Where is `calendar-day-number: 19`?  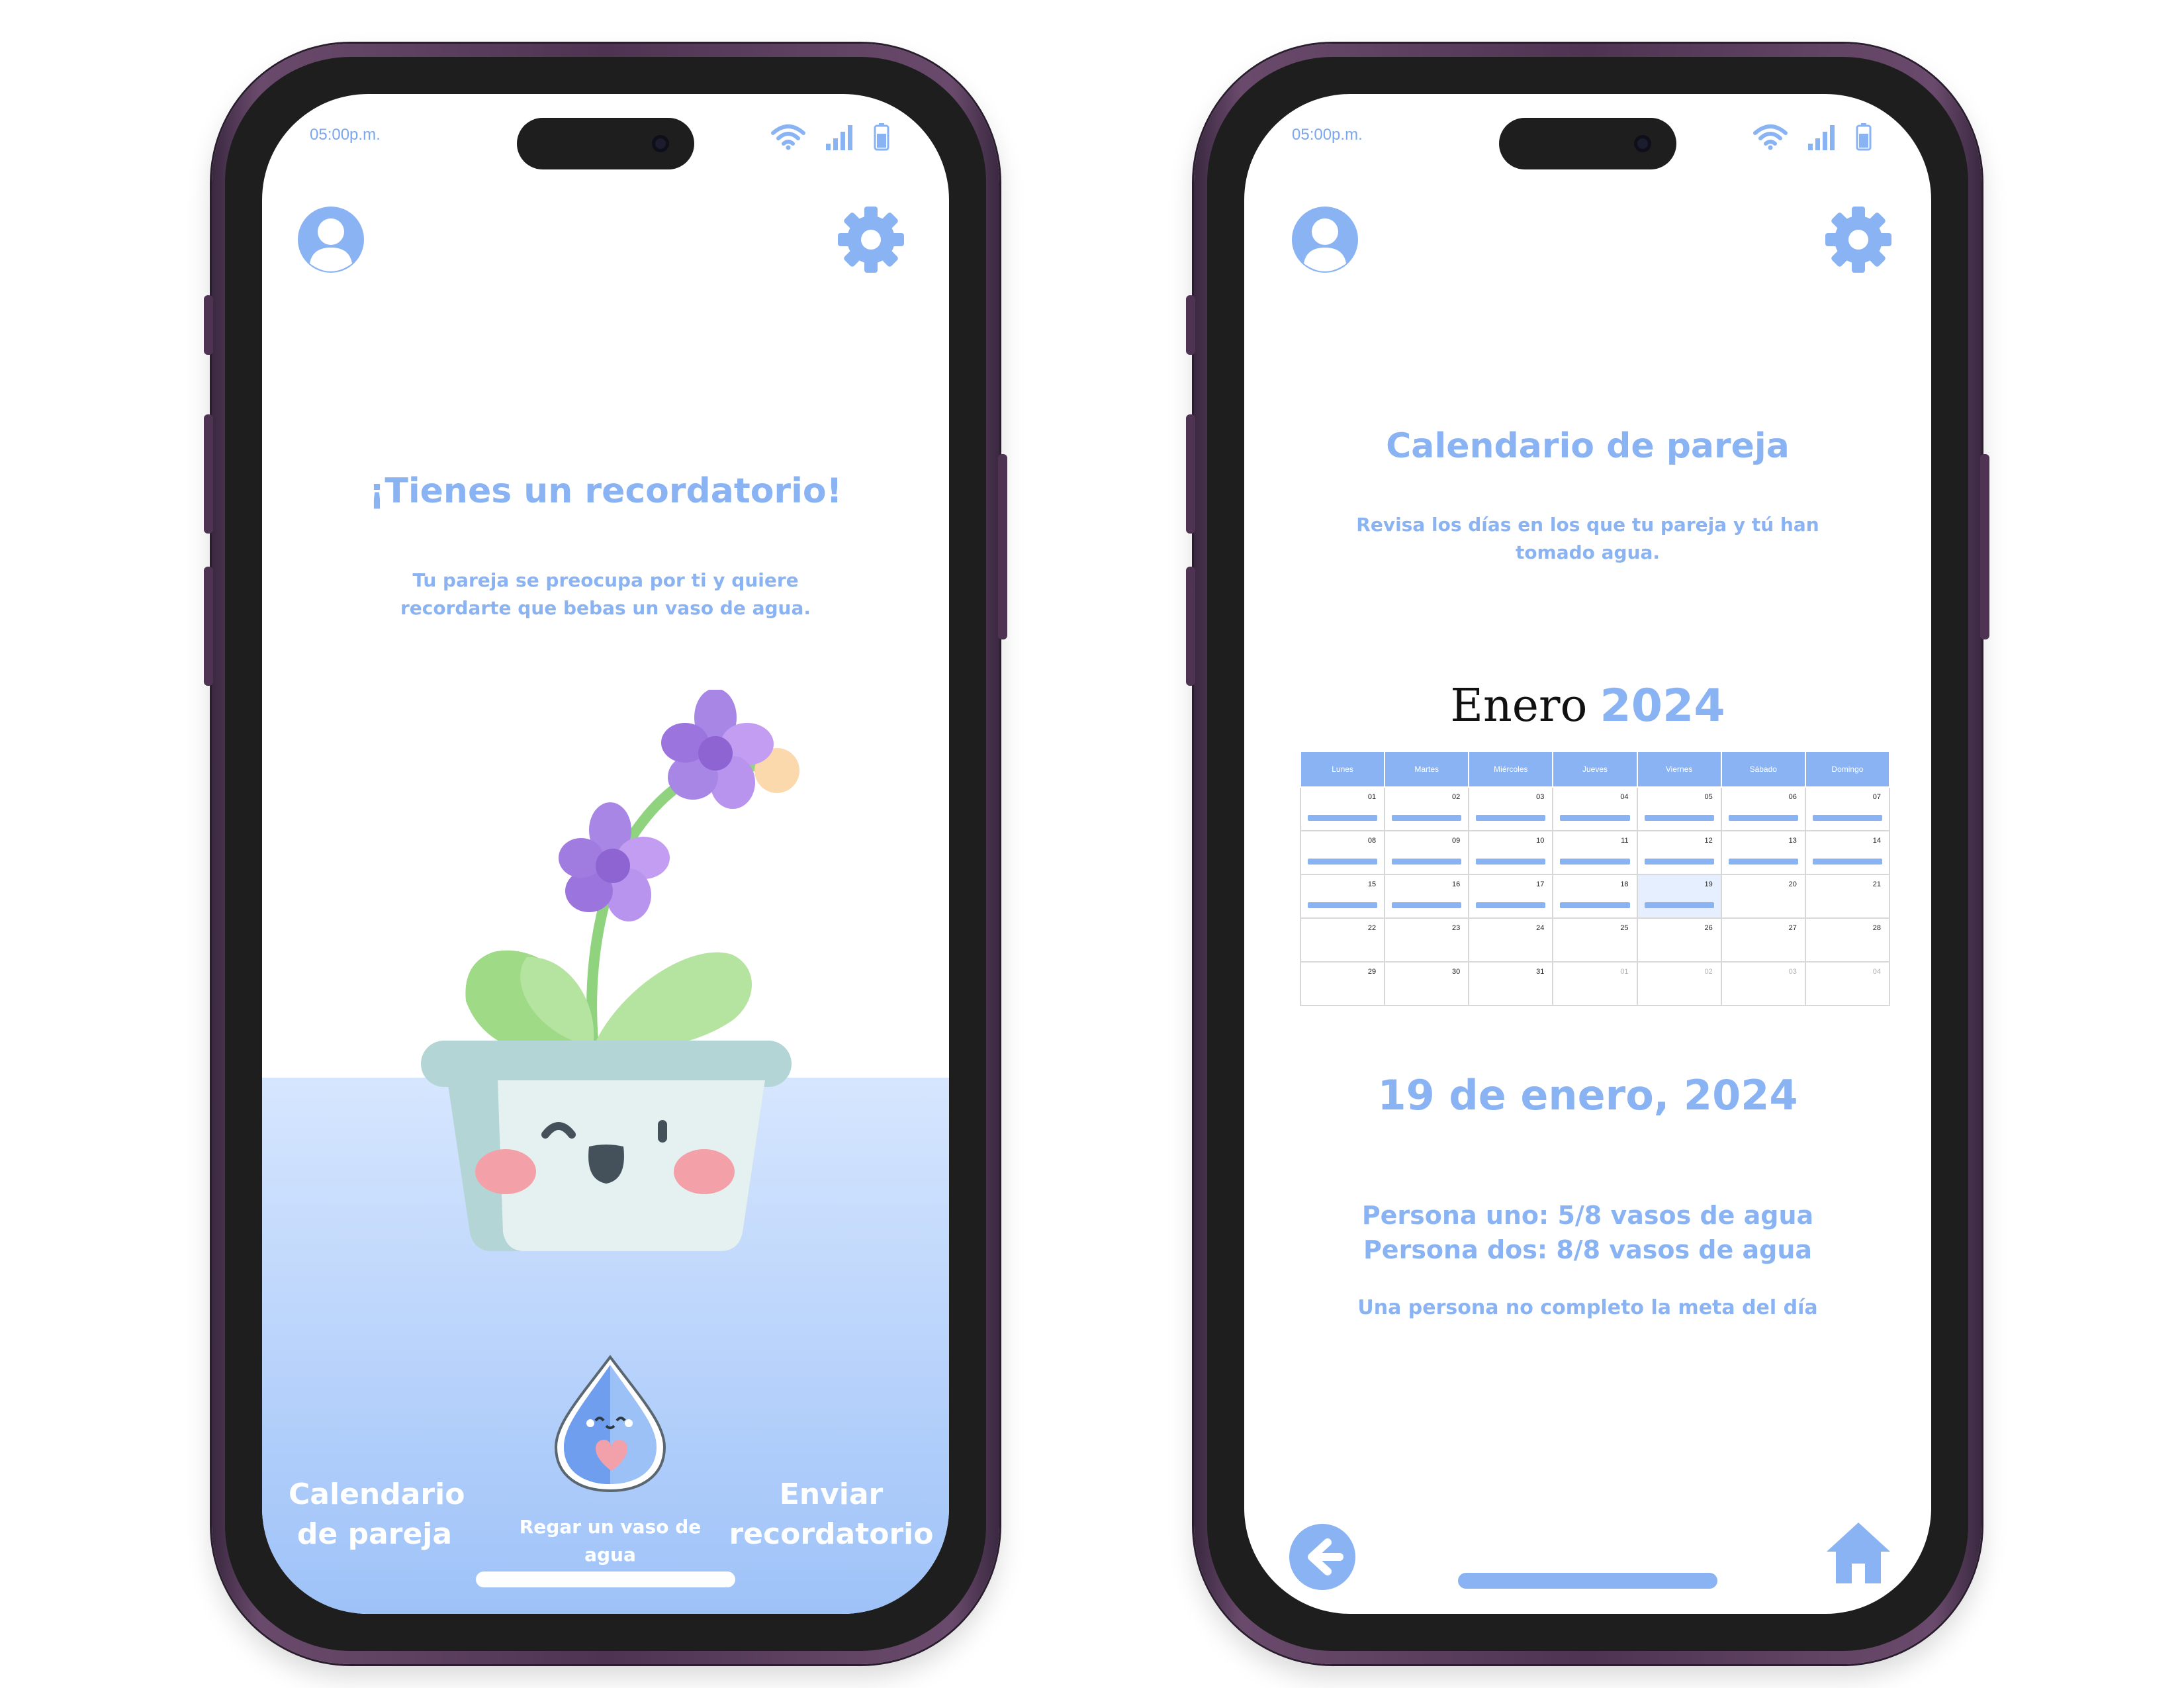 calendar-day-number: 19 is located at coordinates (1709, 884).